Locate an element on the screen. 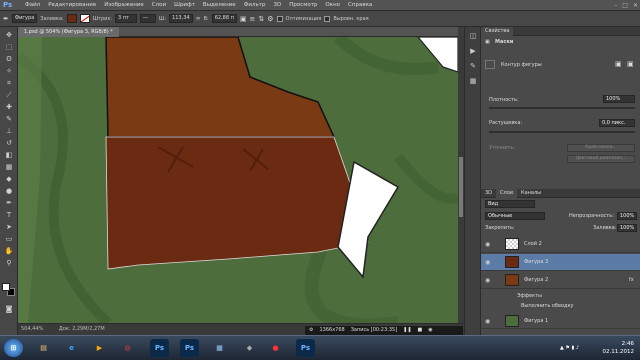 This screenshot has width=640, height=360. link-icon: ∞ is located at coordinates (198, 18).